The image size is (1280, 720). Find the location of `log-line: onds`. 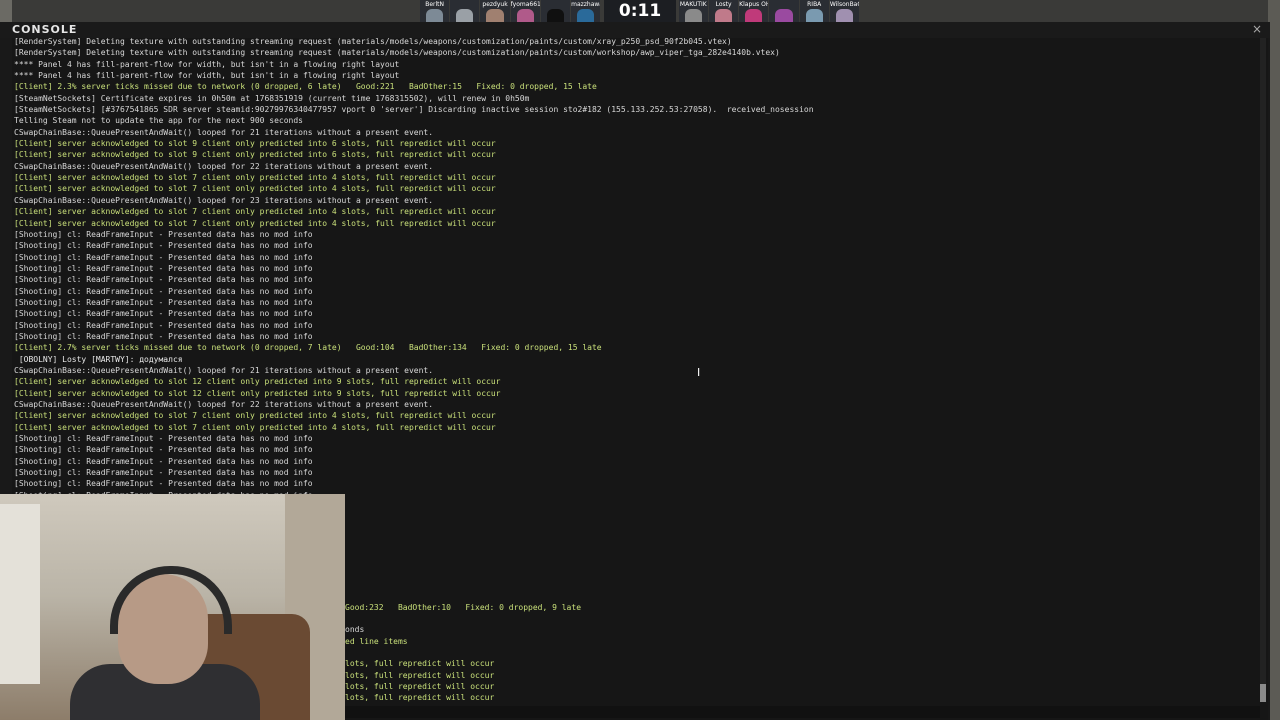

log-line: onds is located at coordinates (355, 630).